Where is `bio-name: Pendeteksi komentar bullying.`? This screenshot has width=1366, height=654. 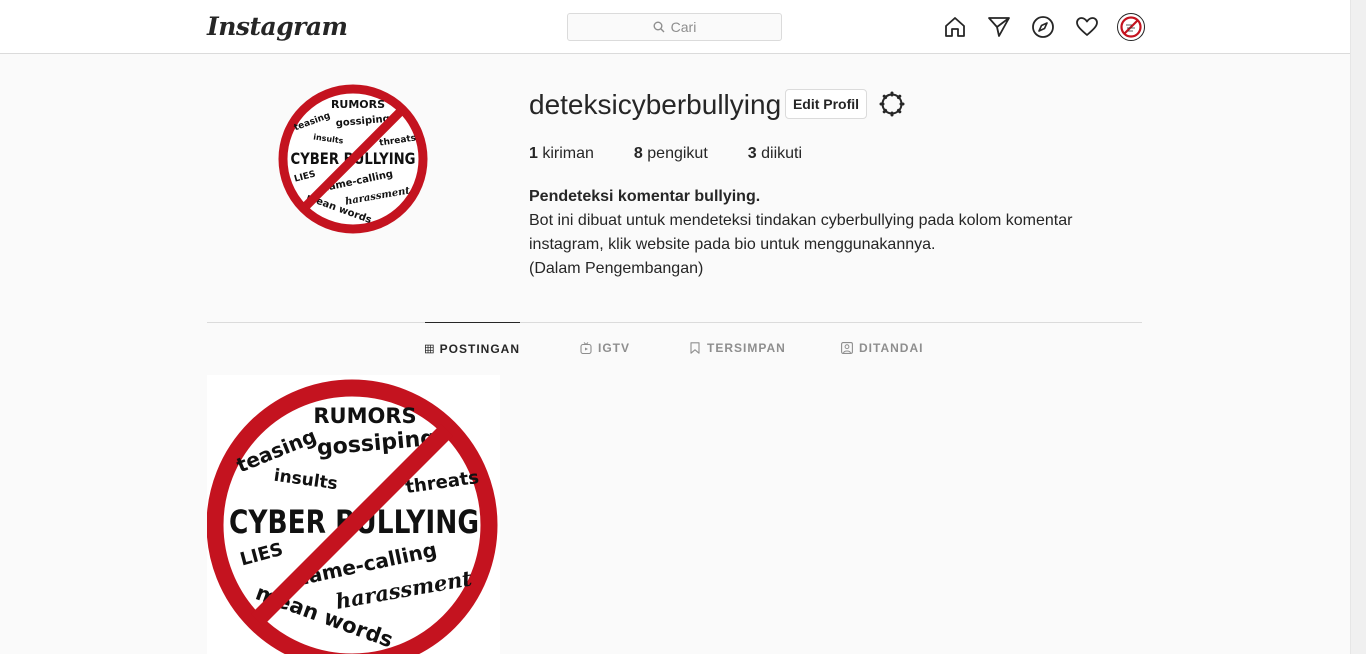
bio-name: Pendeteksi komentar bullying. is located at coordinates (645, 196).